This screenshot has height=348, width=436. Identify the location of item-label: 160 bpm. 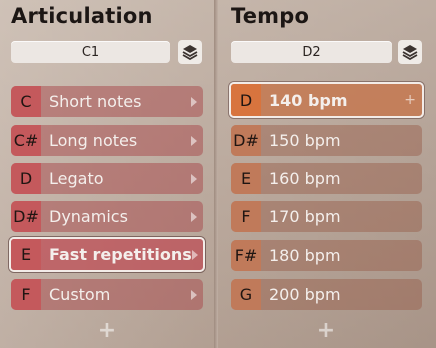
(305, 178).